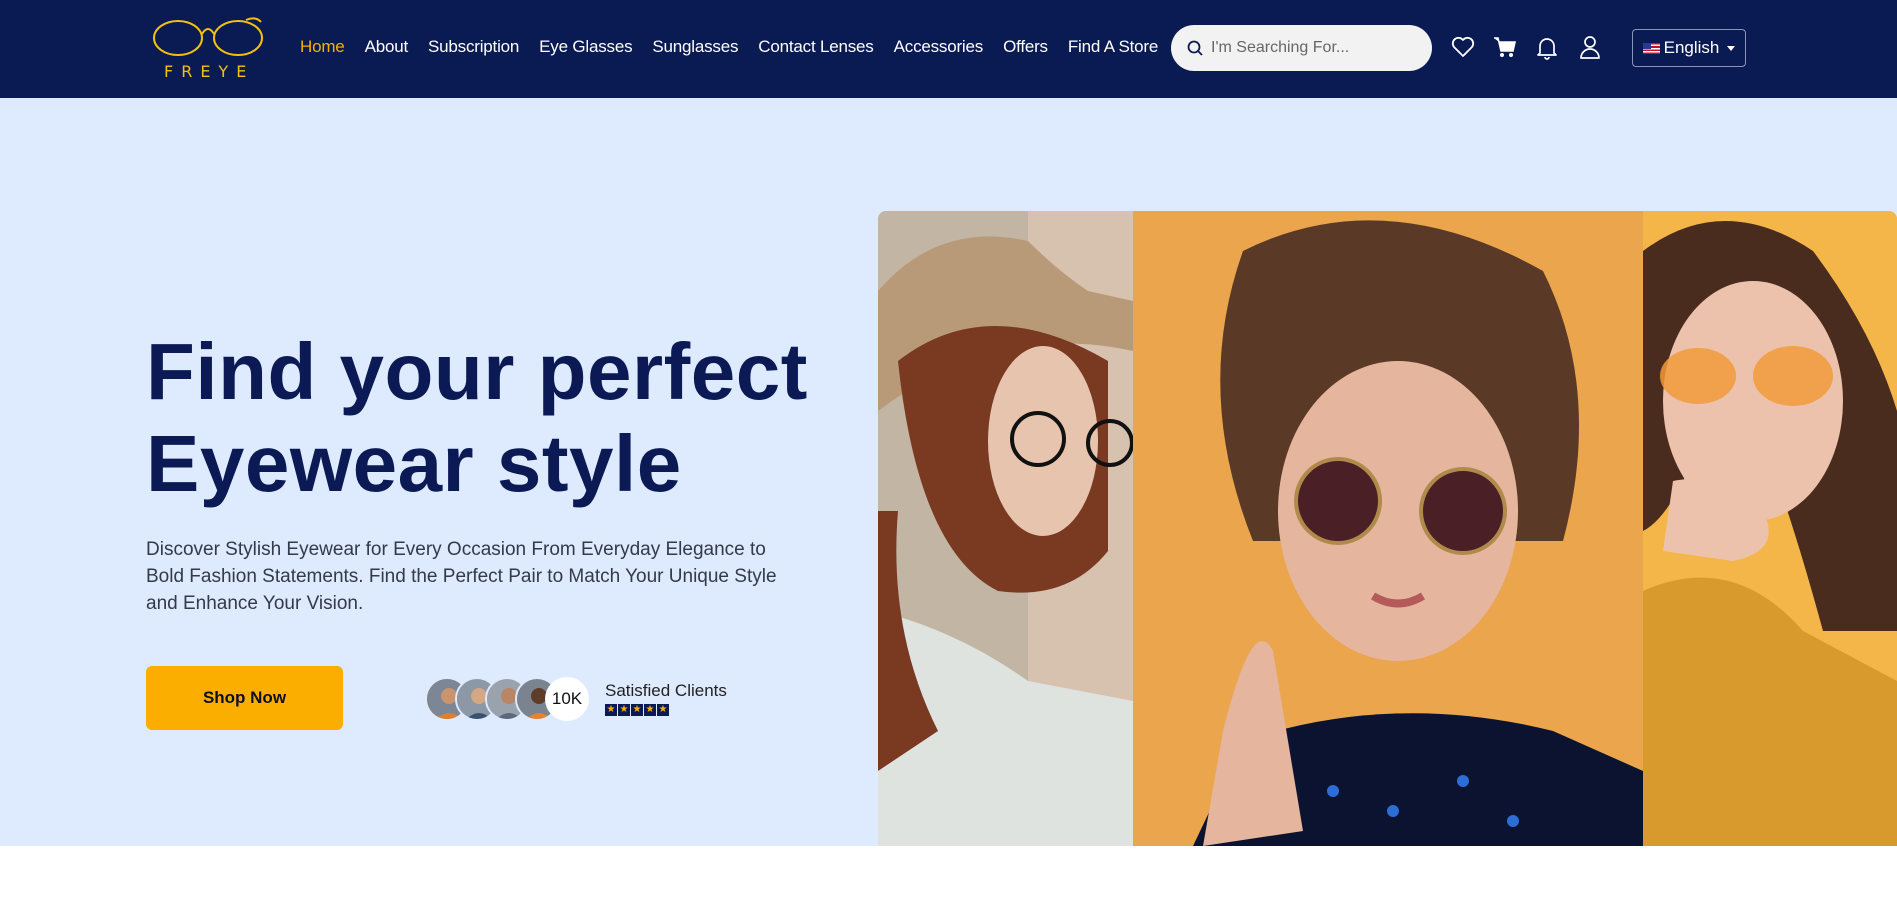 This screenshot has height=904, width=1897. What do you see at coordinates (1770, 528) in the screenshot?
I see `model-photo-orange-sunglasses` at bounding box center [1770, 528].